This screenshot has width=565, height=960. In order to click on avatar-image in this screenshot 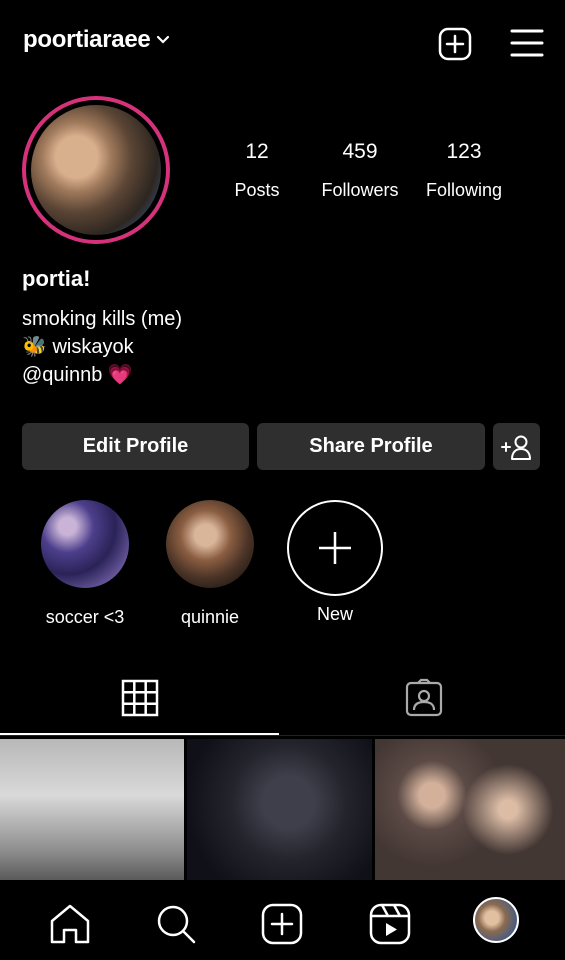, I will do `click(96, 170)`.